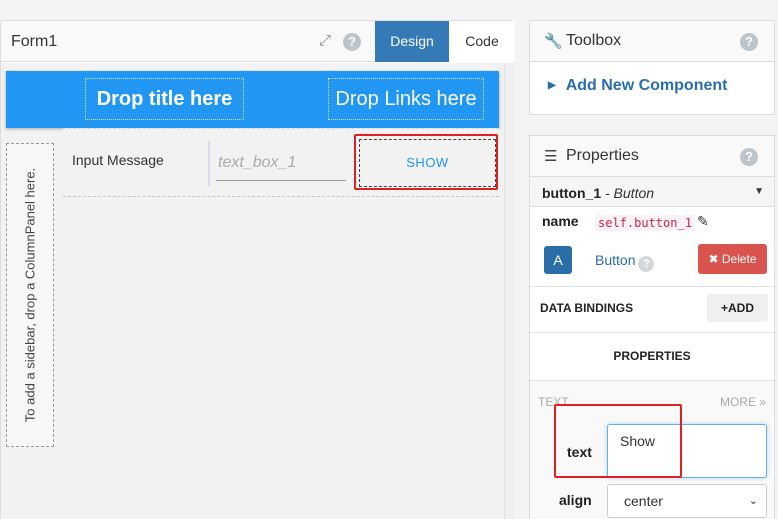 The height and width of the screenshot is (519, 778). I want to click on pencil-icon: ✎, so click(703, 221).